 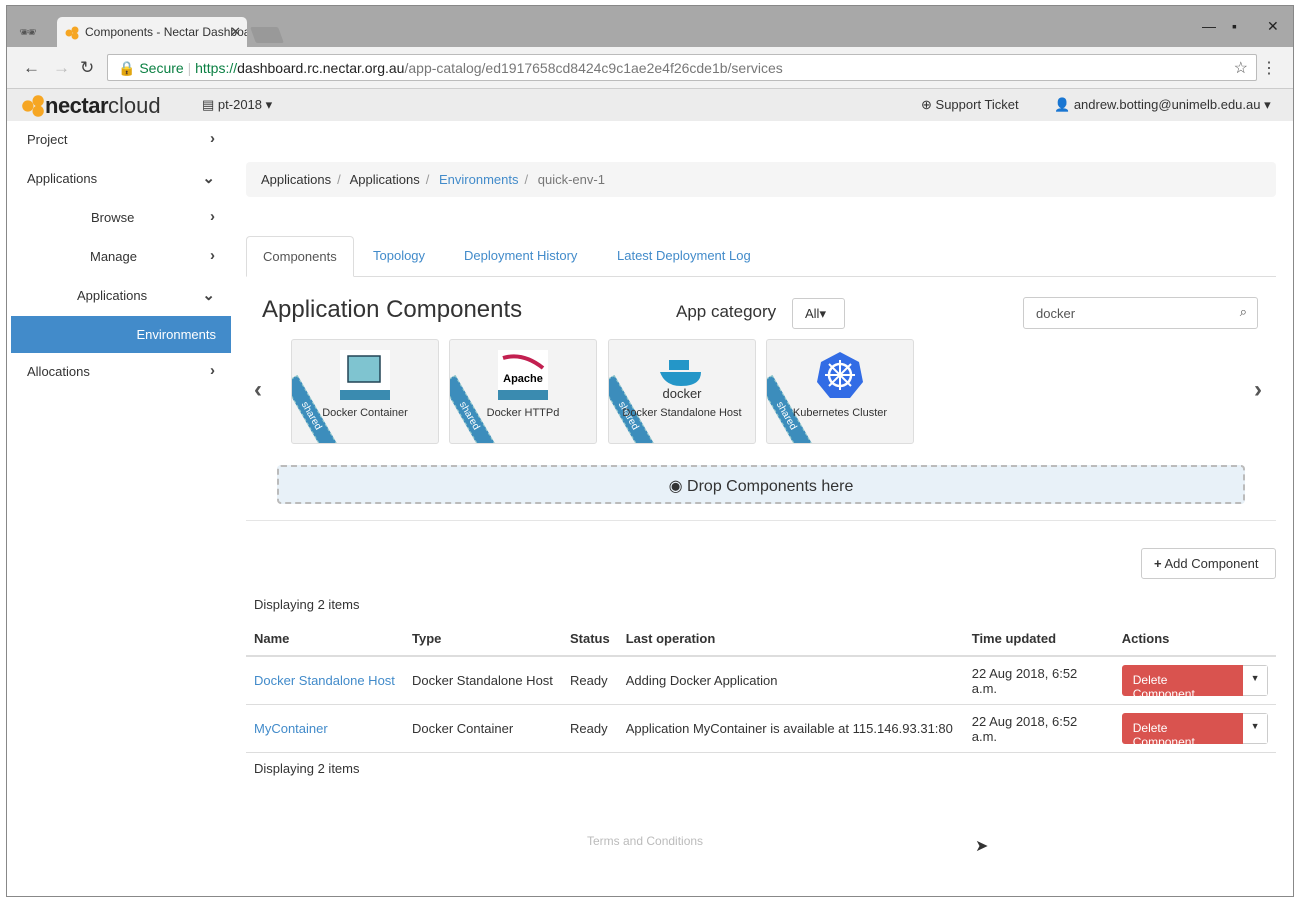 What do you see at coordinates (645, 841) in the screenshot?
I see `terms-link: Terms and Conditions` at bounding box center [645, 841].